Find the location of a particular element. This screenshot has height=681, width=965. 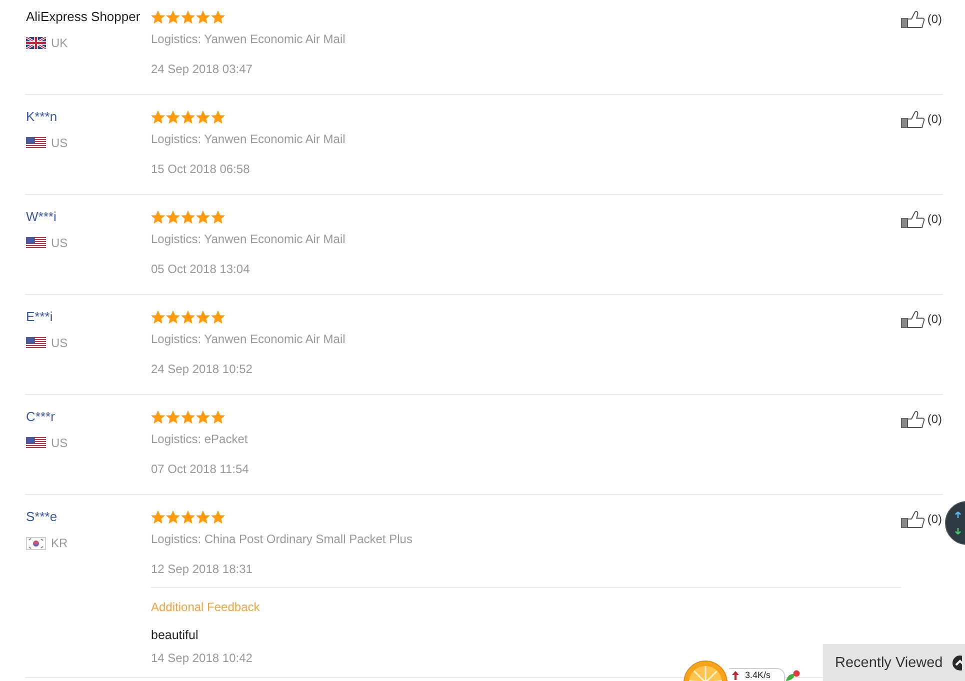

reviewer-name: AliExpress Shopper is located at coordinates (83, 17).